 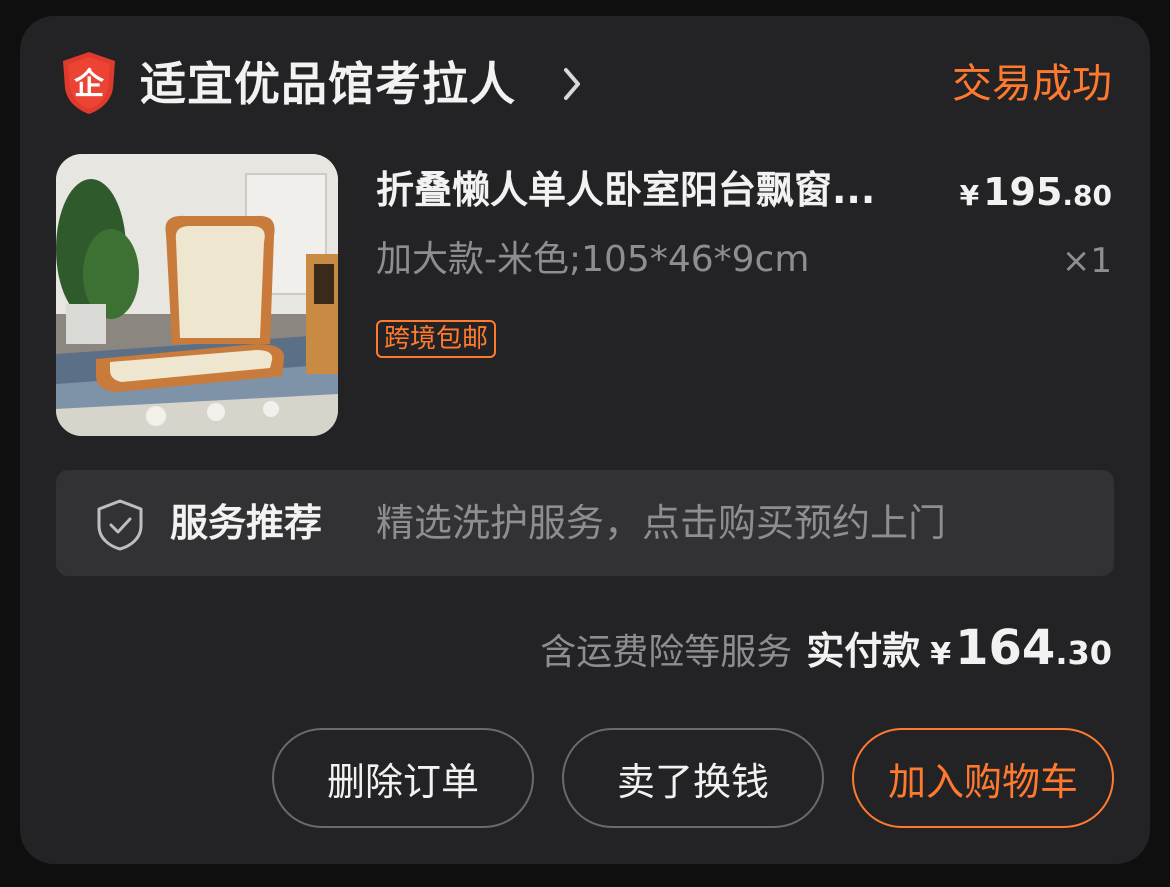 What do you see at coordinates (1087, 195) in the screenshot?
I see `price-decimal: .80` at bounding box center [1087, 195].